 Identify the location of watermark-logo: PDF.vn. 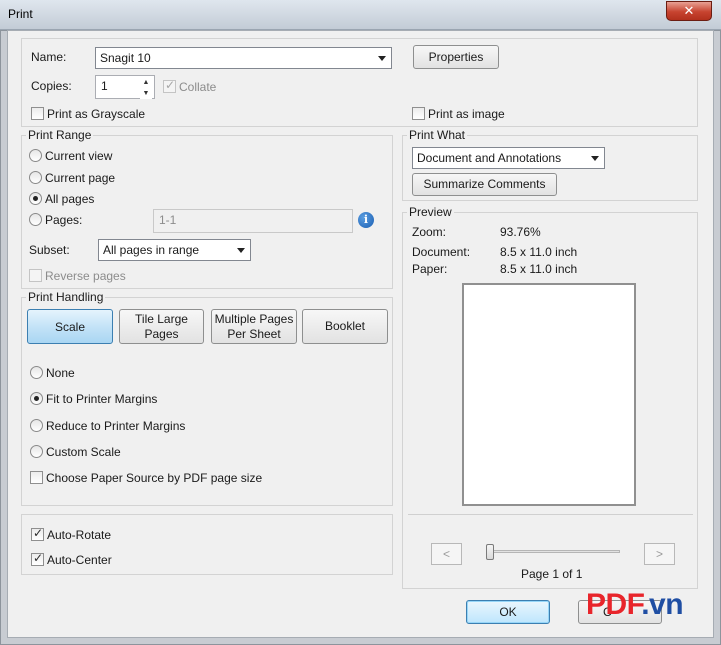
(635, 605).